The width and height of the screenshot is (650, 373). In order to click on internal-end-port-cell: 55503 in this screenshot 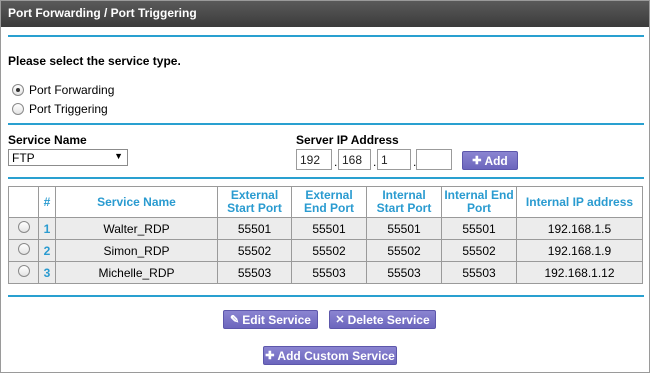, I will do `click(479, 272)`.